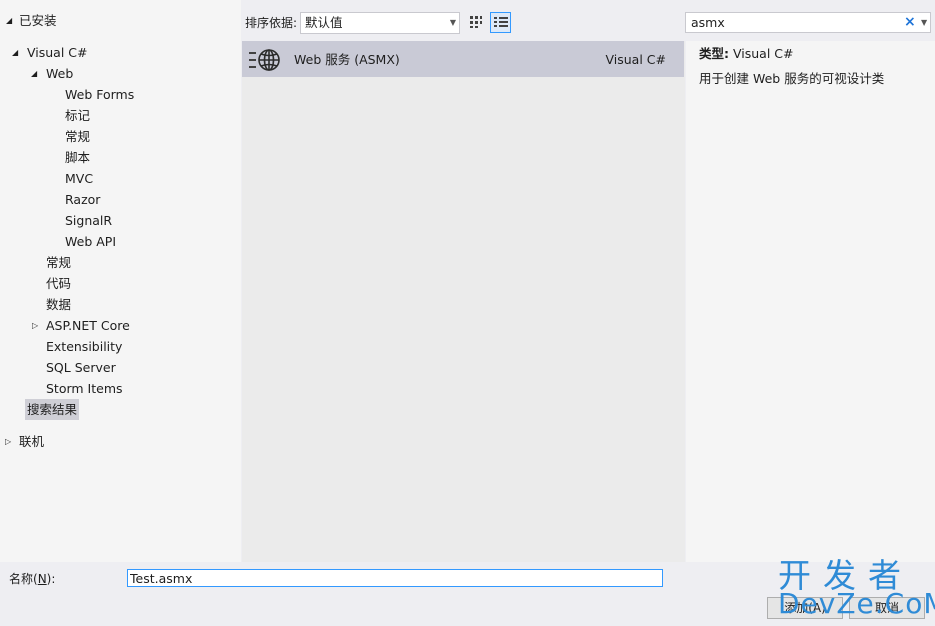  Describe the element at coordinates (79, 178) in the screenshot. I see `tree-node-label: MVC` at that location.